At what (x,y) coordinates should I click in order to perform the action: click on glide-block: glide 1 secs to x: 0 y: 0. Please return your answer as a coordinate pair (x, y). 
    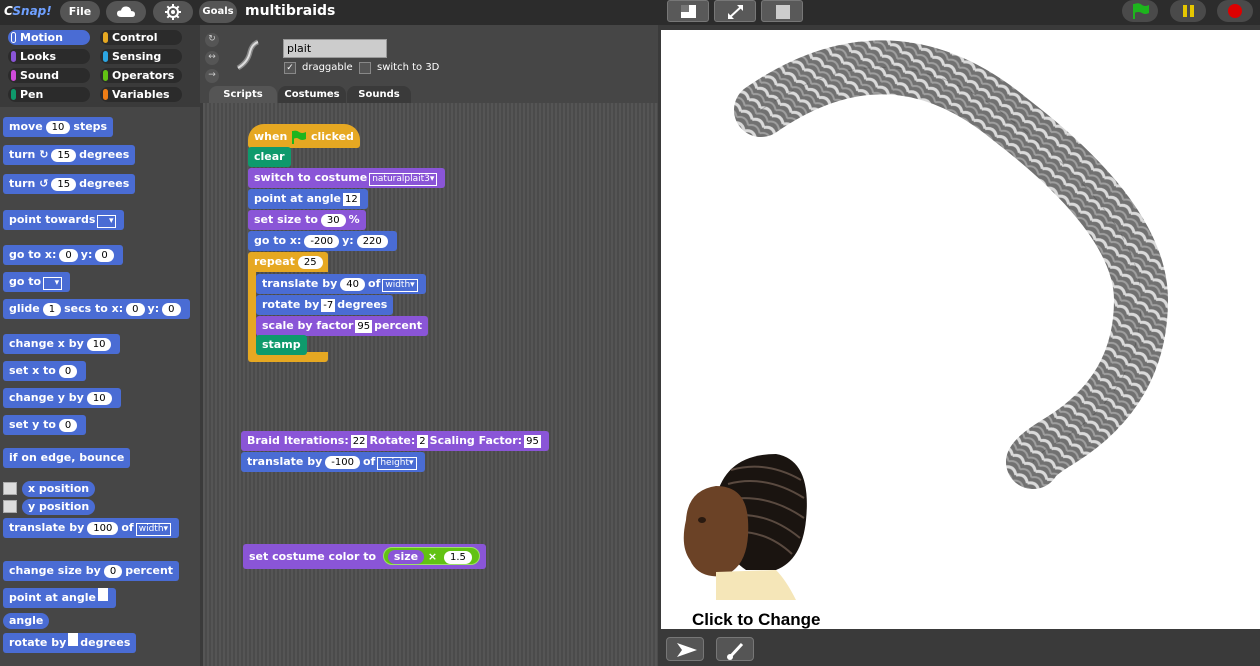
    Looking at the image, I should click on (96, 309).